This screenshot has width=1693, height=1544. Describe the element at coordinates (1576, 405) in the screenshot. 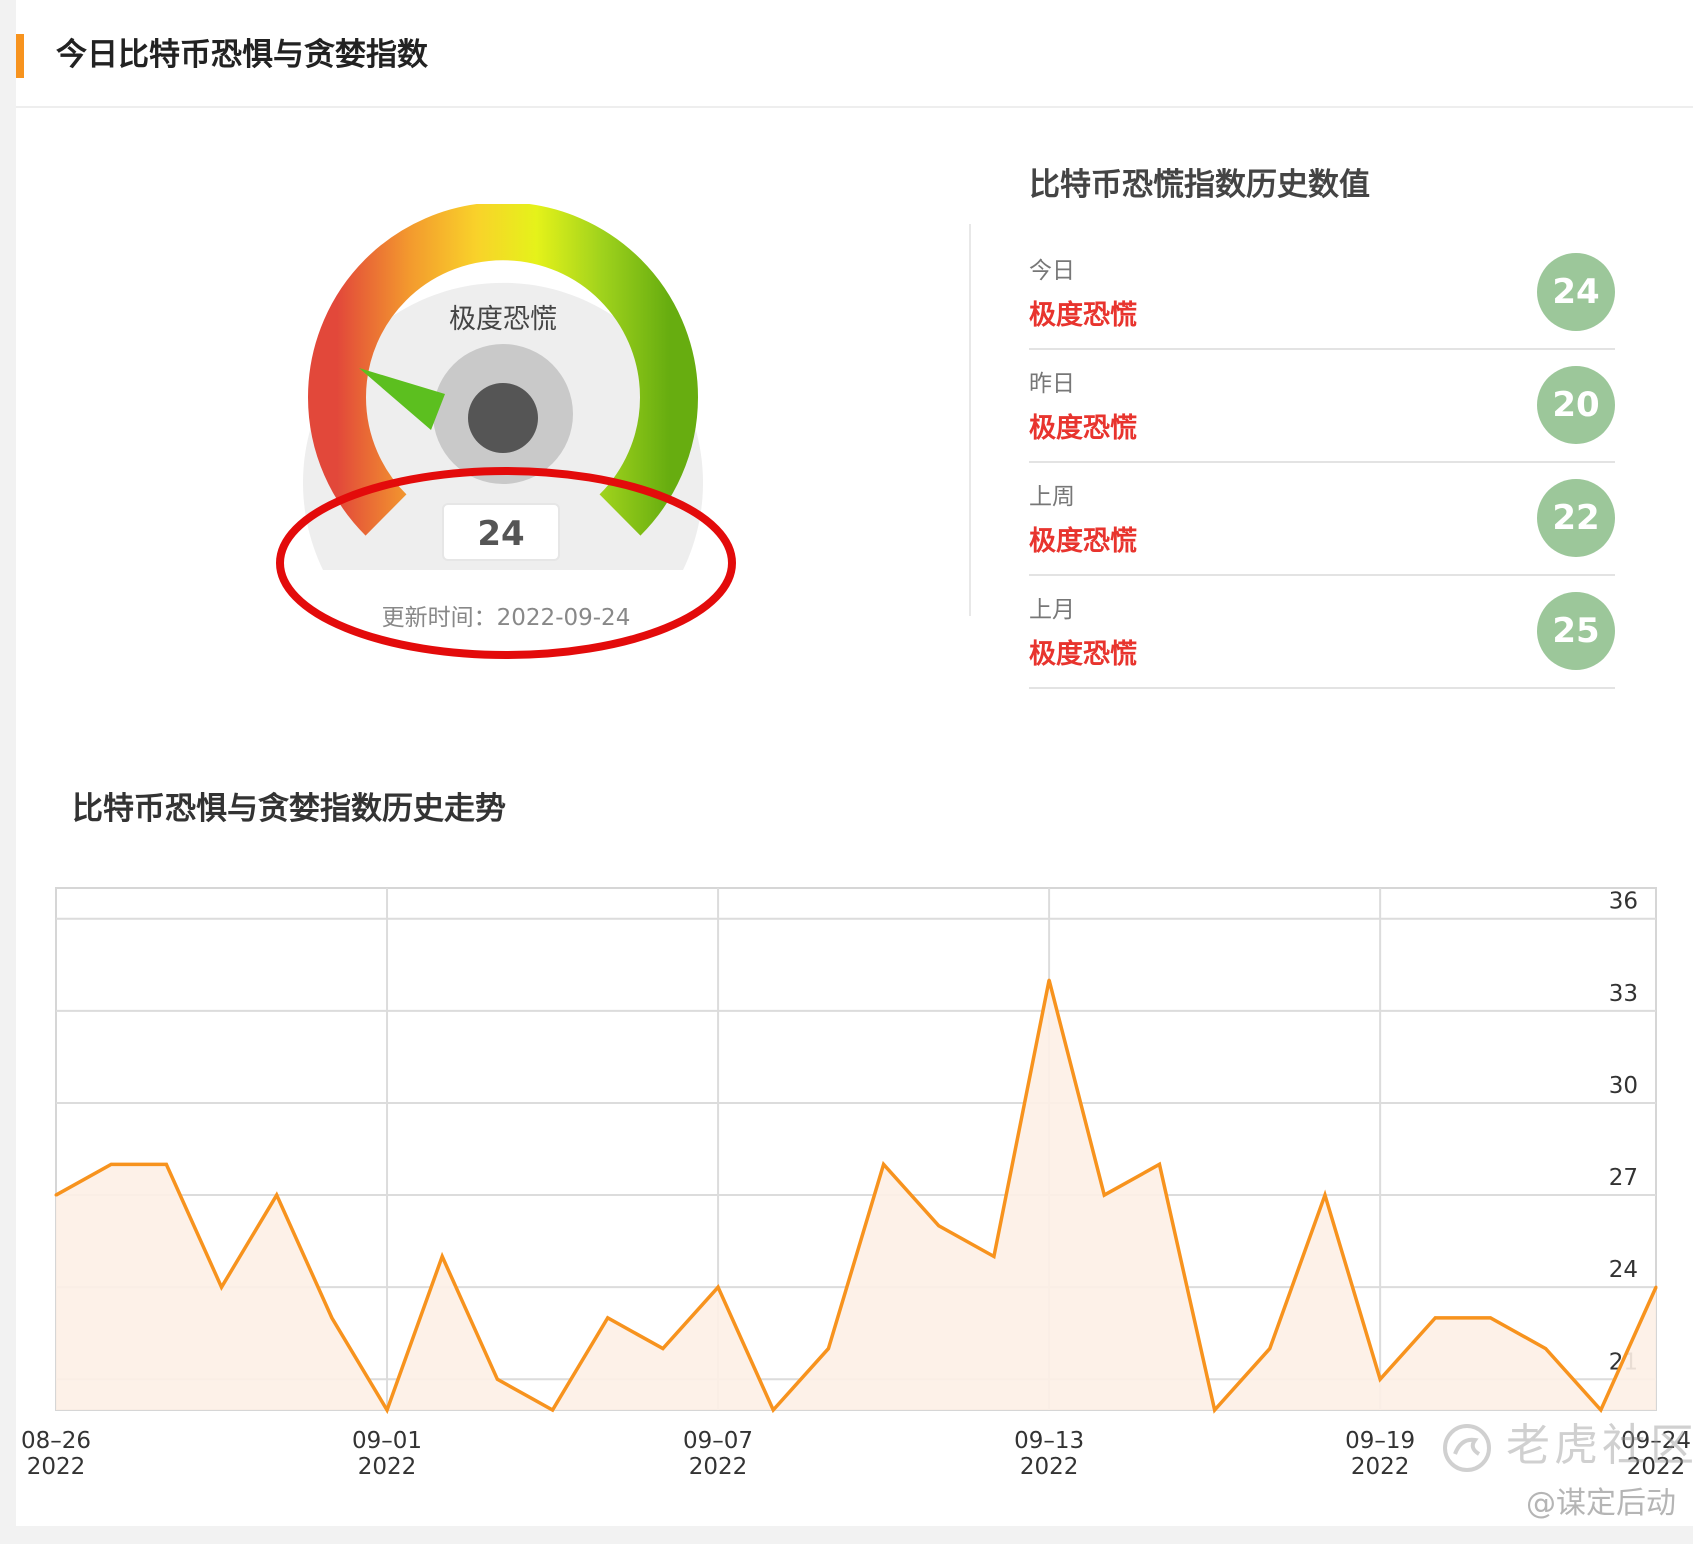

I see `history-value-badge: 20` at that location.